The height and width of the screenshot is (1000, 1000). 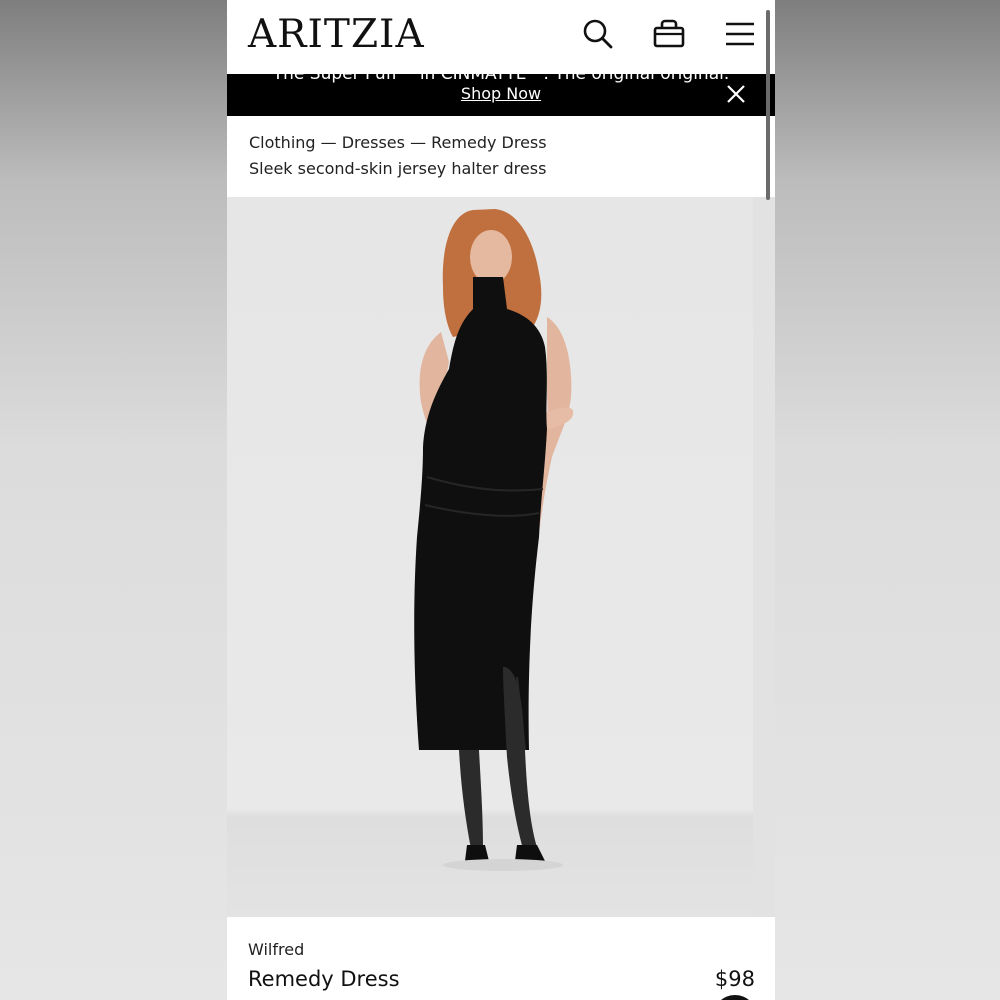 I want to click on scrollbar, so click(x=768, y=105).